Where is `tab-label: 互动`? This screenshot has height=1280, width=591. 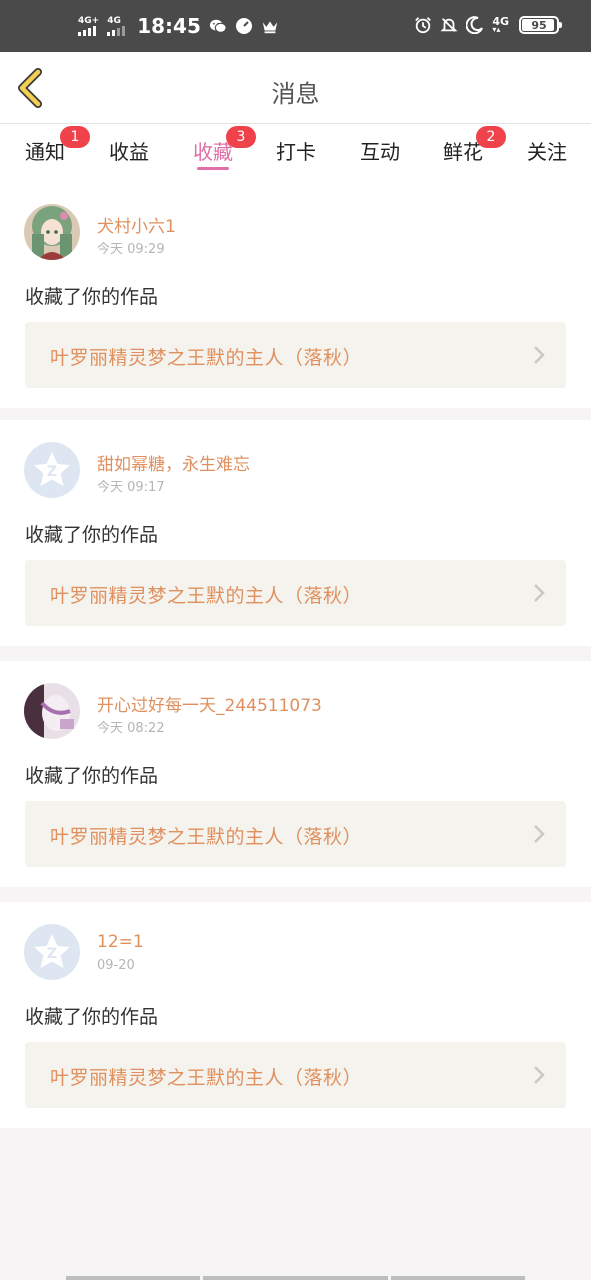
tab-label: 互动 is located at coordinates (380, 152).